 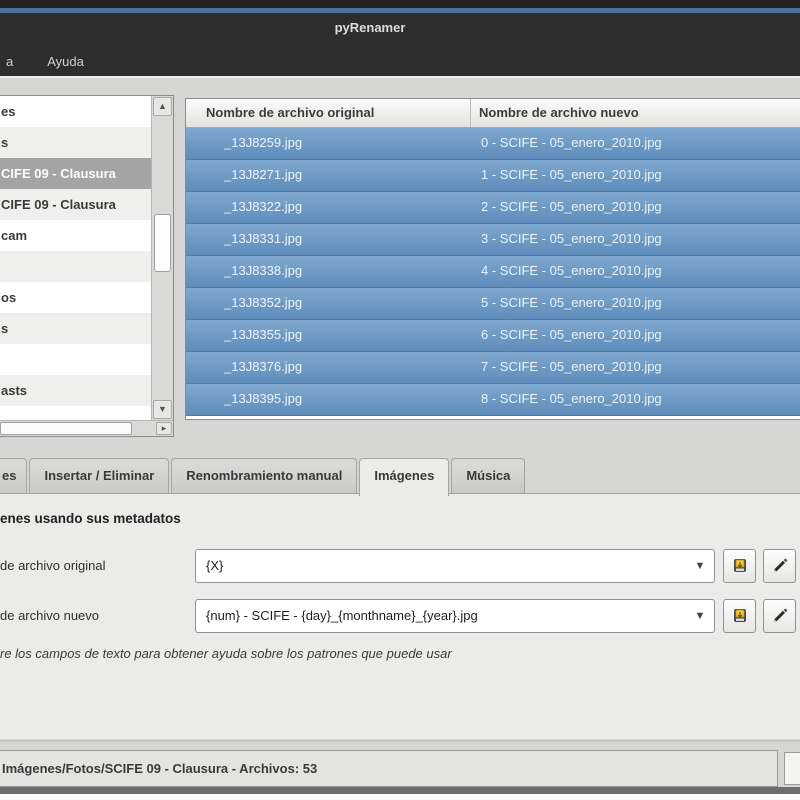 I want to click on titlebar: pyRenamer a Ayuda, so click(x=400, y=39).